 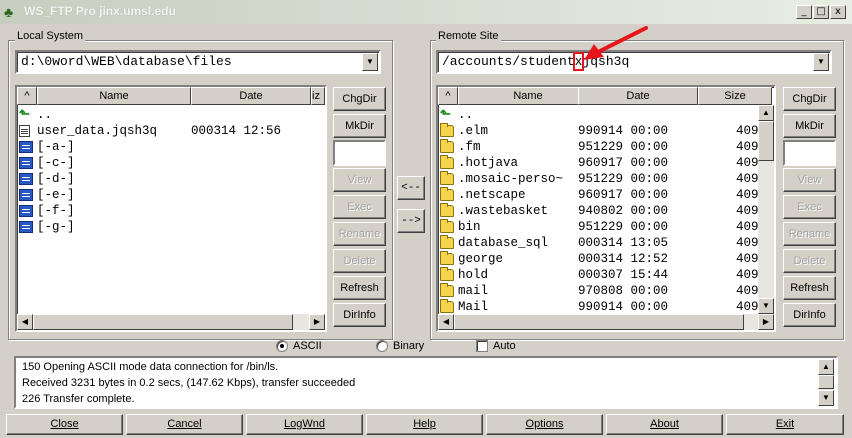 I want to click on remote-filter-box, so click(x=809, y=153).